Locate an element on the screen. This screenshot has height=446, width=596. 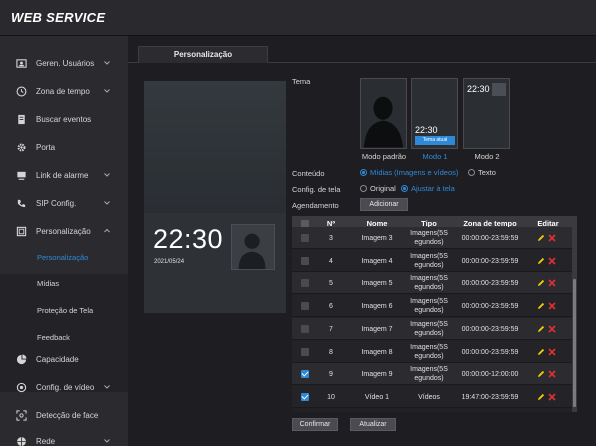
theme-mode1-thumbnail: 22:30 Tema atual is located at coordinates (434, 113).